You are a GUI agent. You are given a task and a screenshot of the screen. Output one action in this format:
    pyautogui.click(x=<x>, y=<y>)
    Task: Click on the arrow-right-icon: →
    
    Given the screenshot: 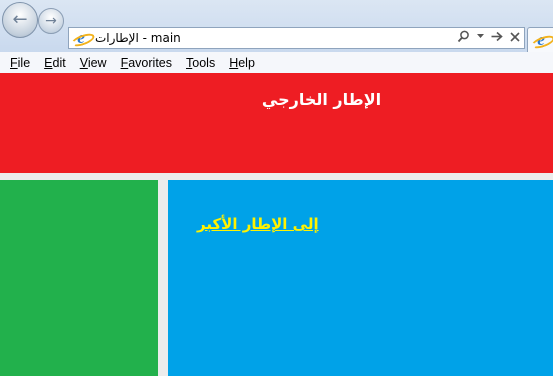 What is the action you would take?
    pyautogui.click(x=51, y=21)
    